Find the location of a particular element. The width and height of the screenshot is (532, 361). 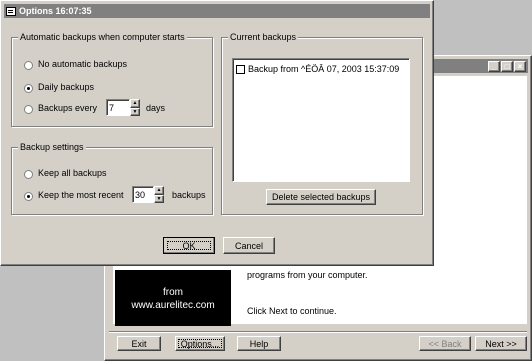

no-auto-label: No automatic backups is located at coordinates (82, 64).